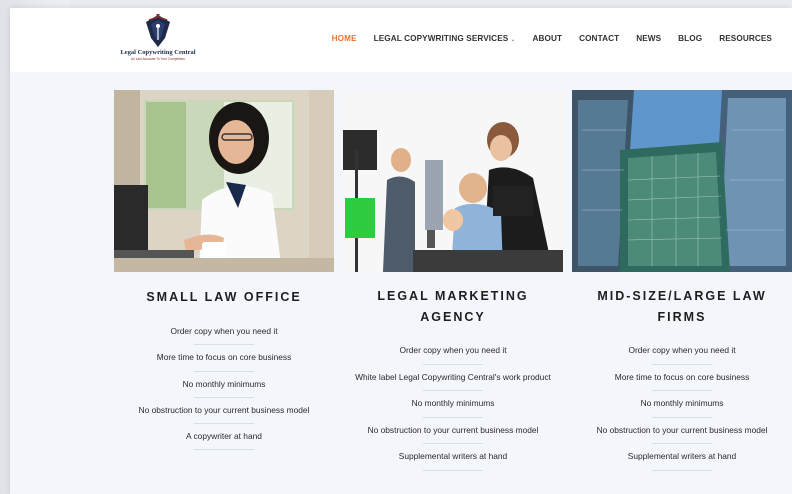 Image resolution: width=792 pixels, height=494 pixels. I want to click on nav-link-legal-copywriting-services: LEGAL COPYWRITING SERVICES ⌄, so click(445, 38).